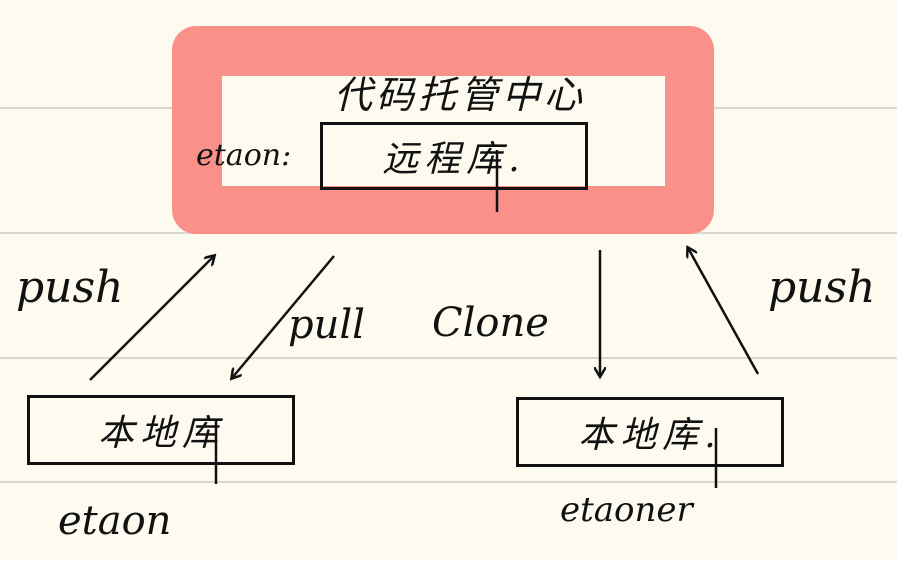 Image resolution: width=897 pixels, height=561 pixels. Describe the element at coordinates (283, 316) in the screenshot. I see `pull-arrow` at that location.